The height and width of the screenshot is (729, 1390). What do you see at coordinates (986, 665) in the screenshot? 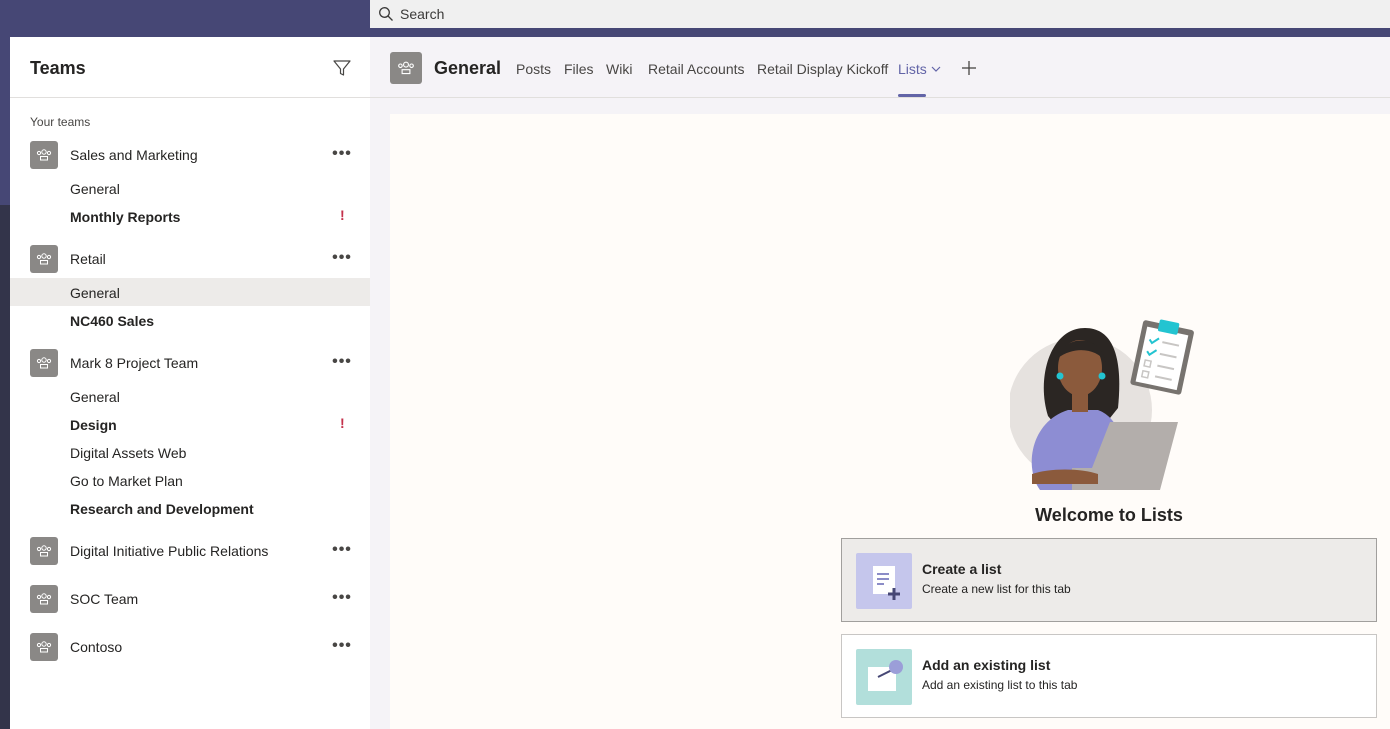
I see `existing-list-title: Add an existing list` at bounding box center [986, 665].